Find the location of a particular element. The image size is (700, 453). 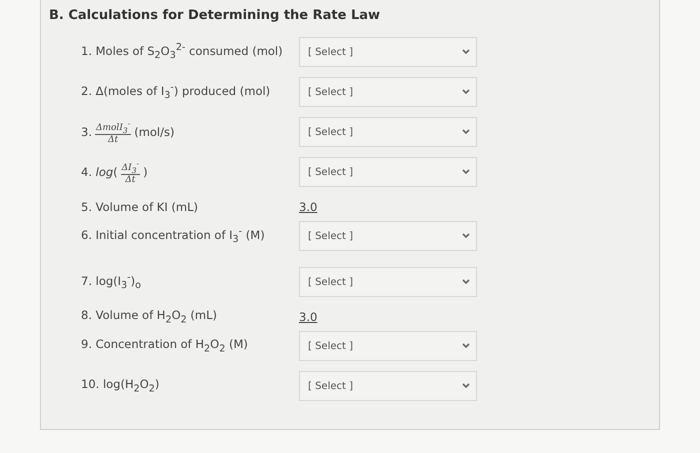

question-label: 6. Initial concentration of I$_{3}$$^{-}$ (M) is located at coordinates (173, 236).